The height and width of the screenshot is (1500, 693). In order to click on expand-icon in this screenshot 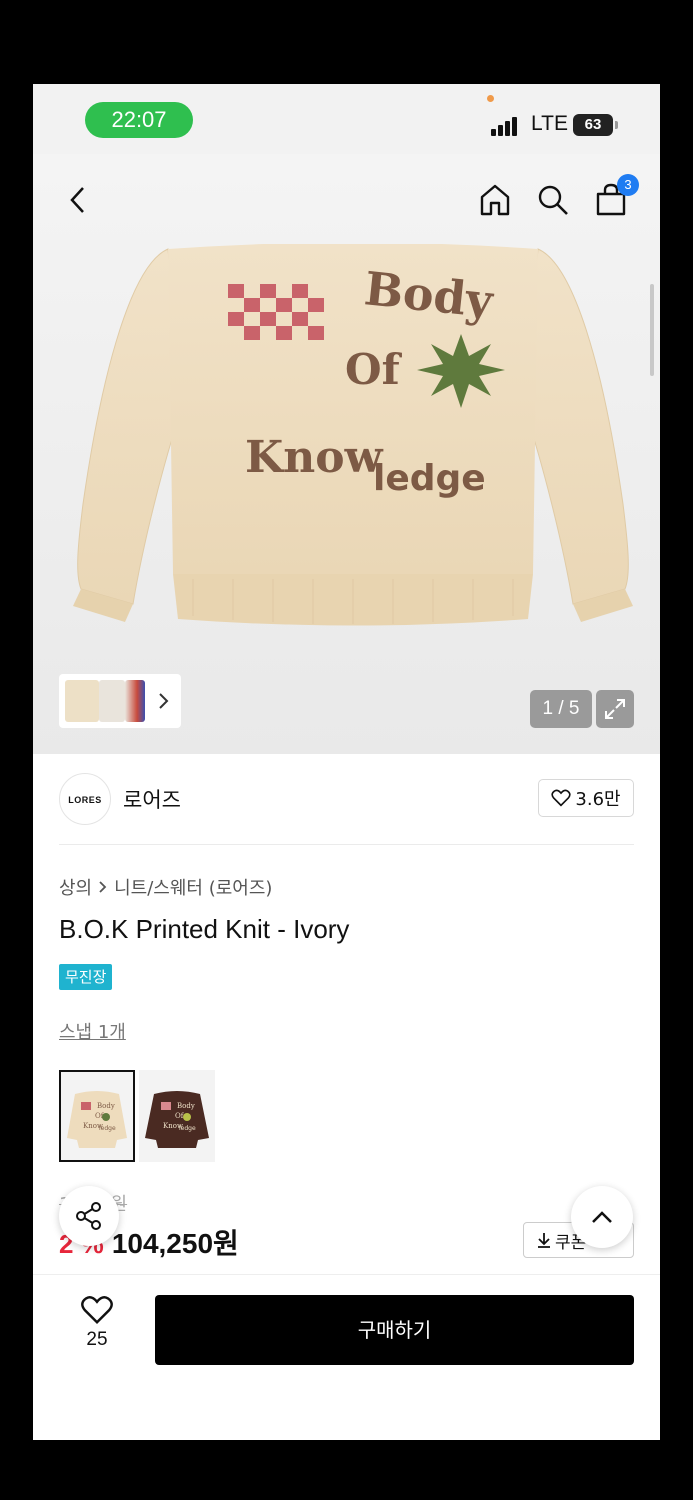, I will do `click(615, 709)`.